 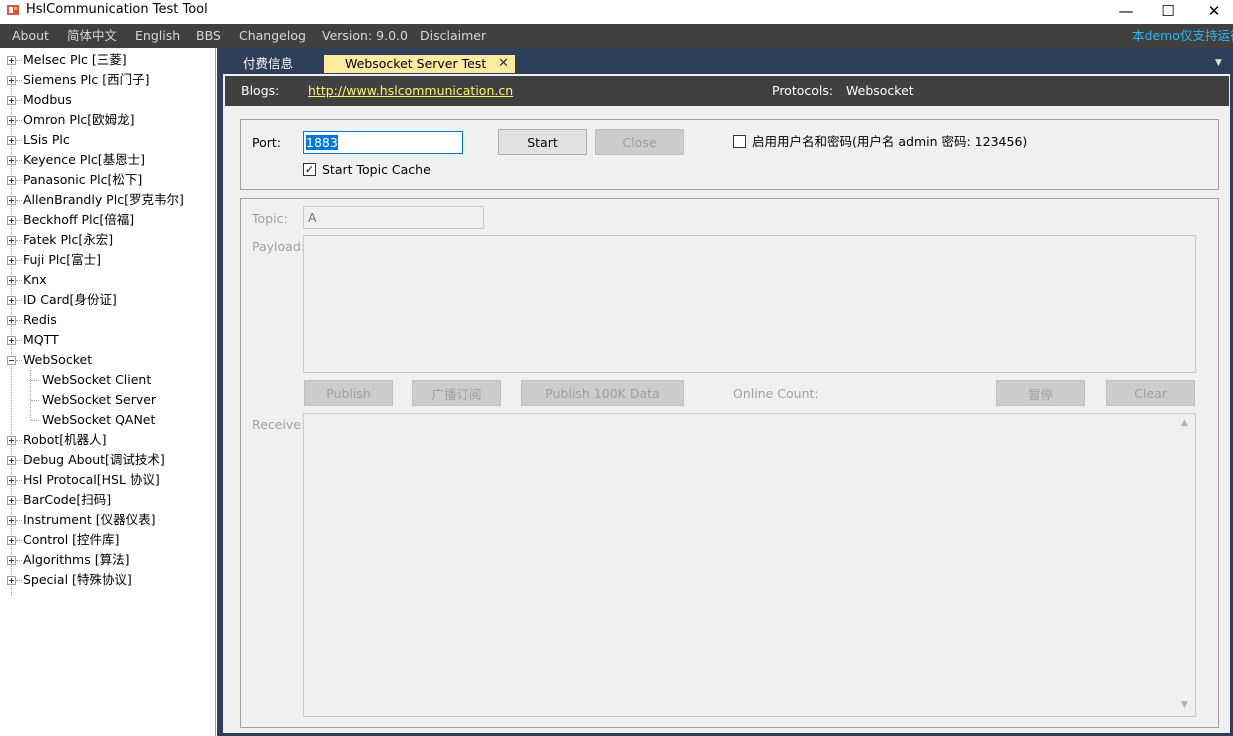 I want to click on port-input: 1883, so click(x=383, y=142).